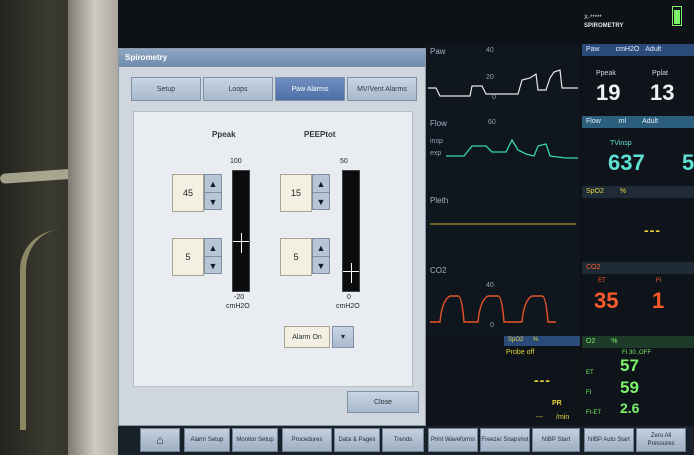 This screenshot has width=694, height=455. Describe the element at coordinates (349, 297) in the screenshot. I see `peeptot-scale-min: 0` at that location.